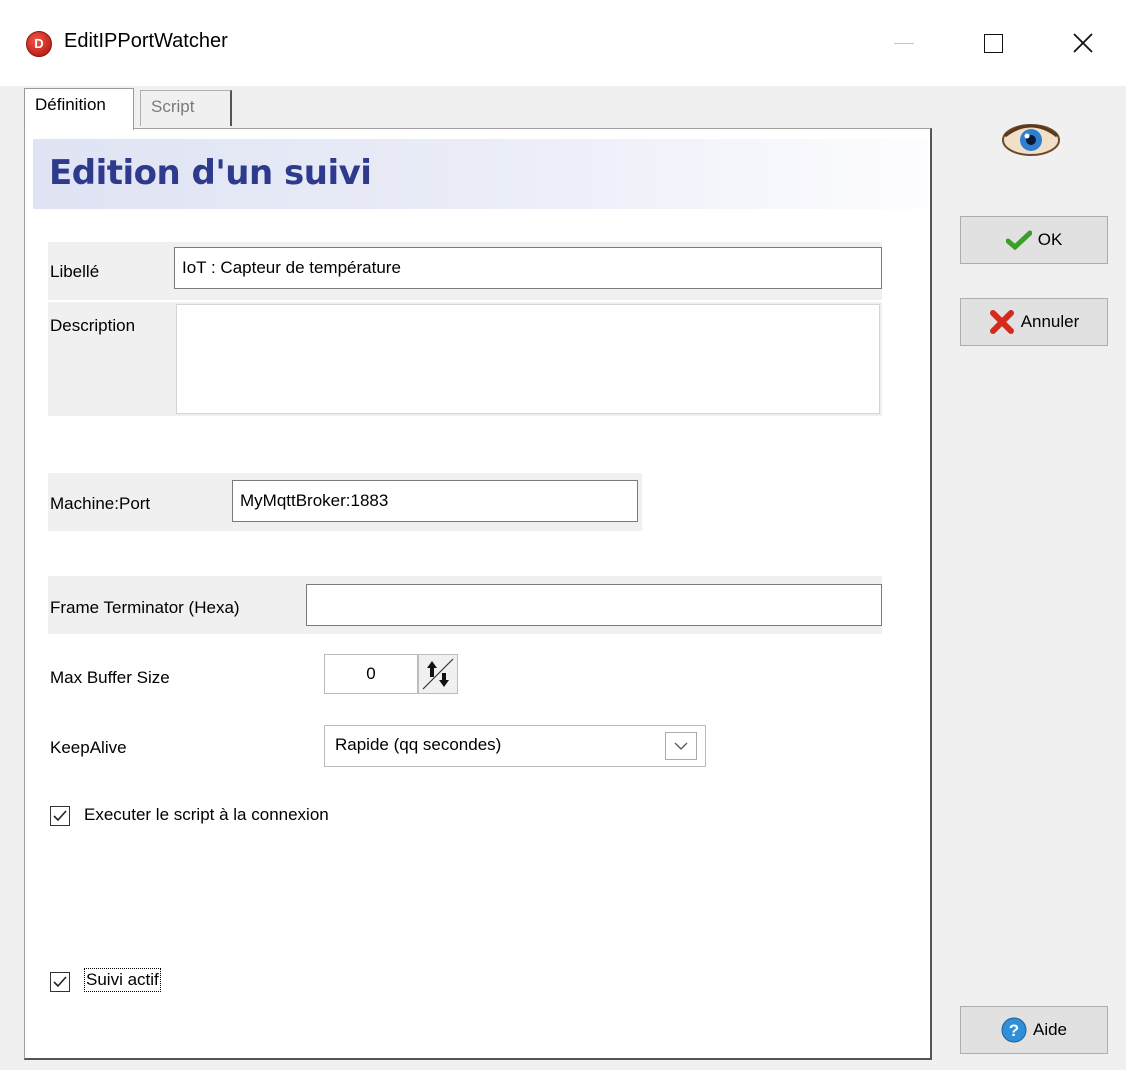 This screenshot has width=1126, height=1070. I want to click on minimize-icon, so click(904, 43).